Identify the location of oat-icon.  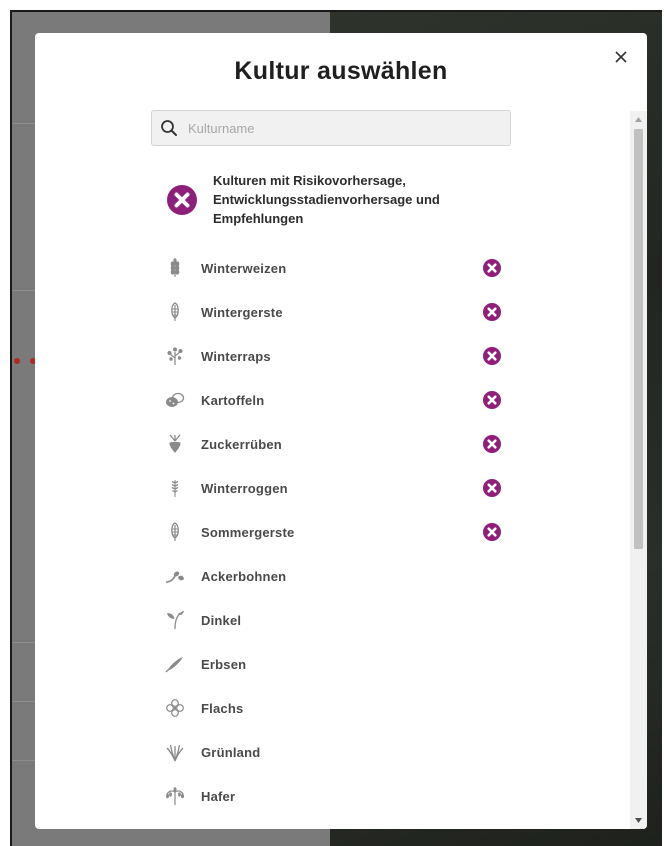
(175, 796).